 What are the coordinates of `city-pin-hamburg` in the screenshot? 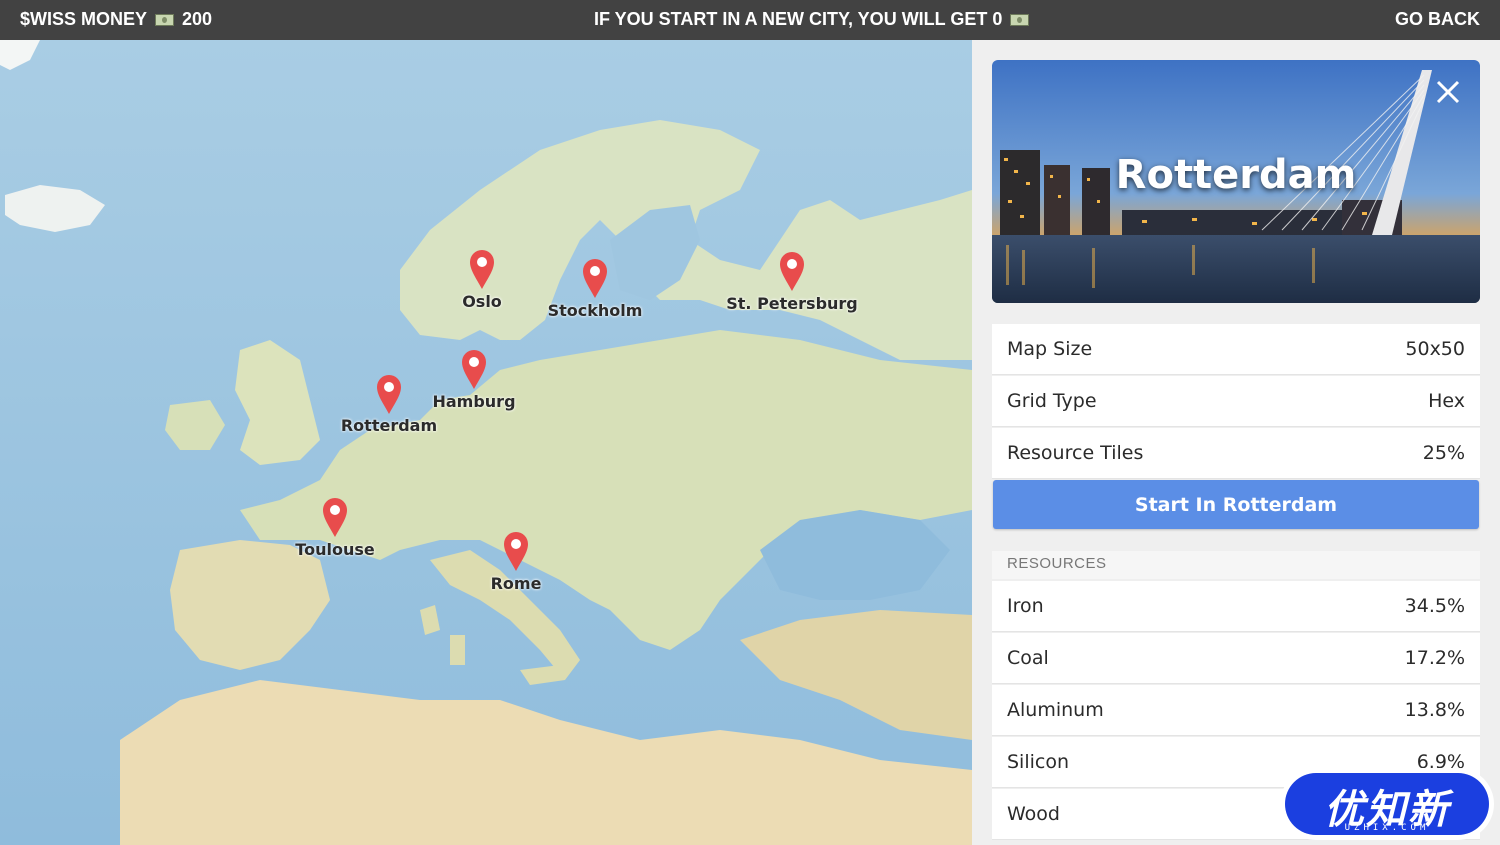 It's located at (474, 369).